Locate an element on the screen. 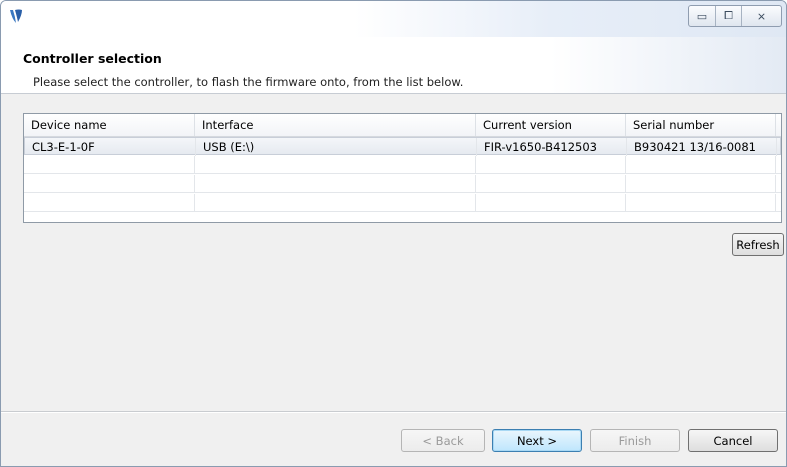 This screenshot has height=467, width=787. finish-button: Finish is located at coordinates (635, 440).